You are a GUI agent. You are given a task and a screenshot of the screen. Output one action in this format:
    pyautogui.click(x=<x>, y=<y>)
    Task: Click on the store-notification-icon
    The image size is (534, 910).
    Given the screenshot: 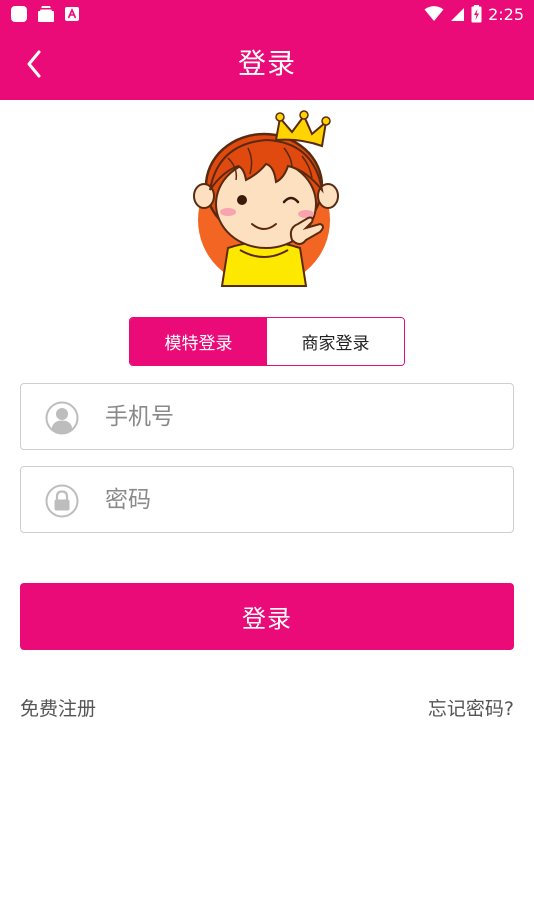 What is the action you would take?
    pyautogui.click(x=46, y=14)
    